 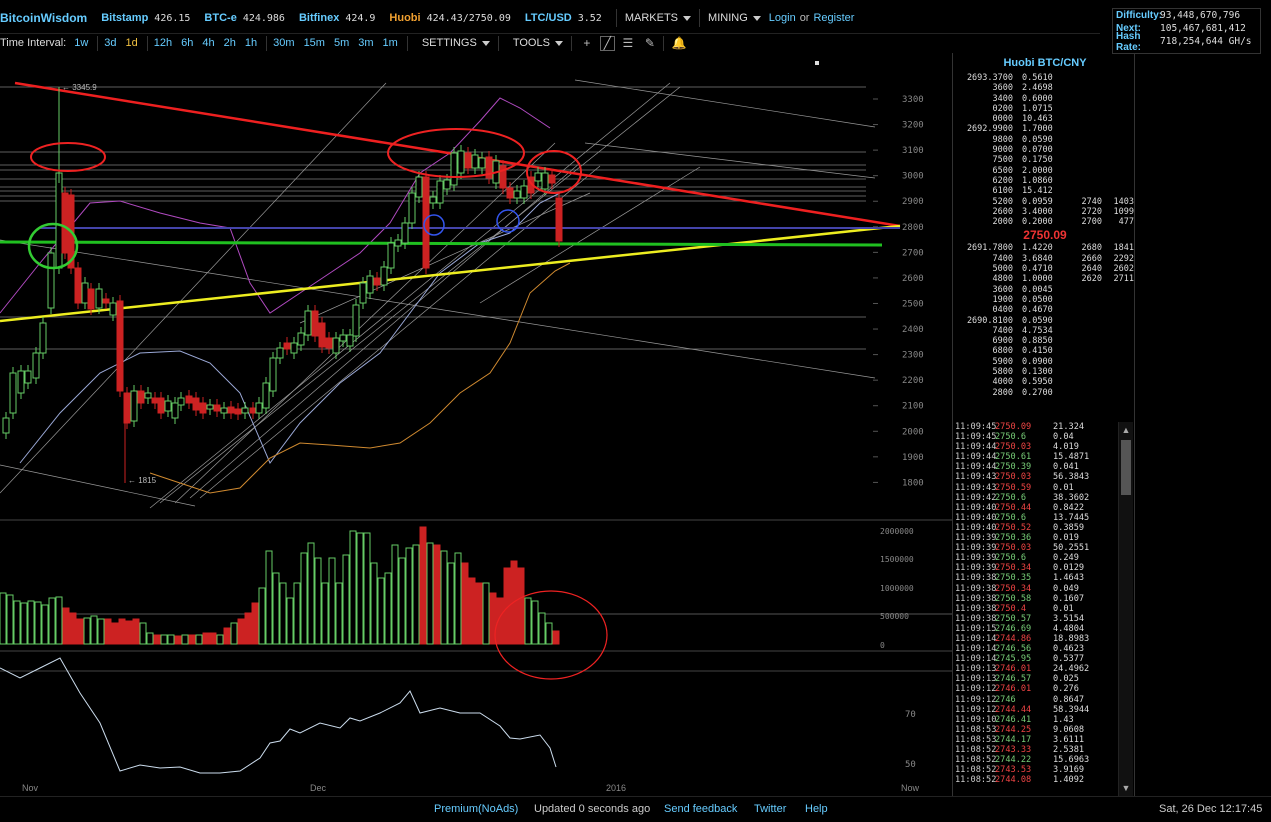 I want to click on trade-price: 2746.57, so click(x=1013, y=679).